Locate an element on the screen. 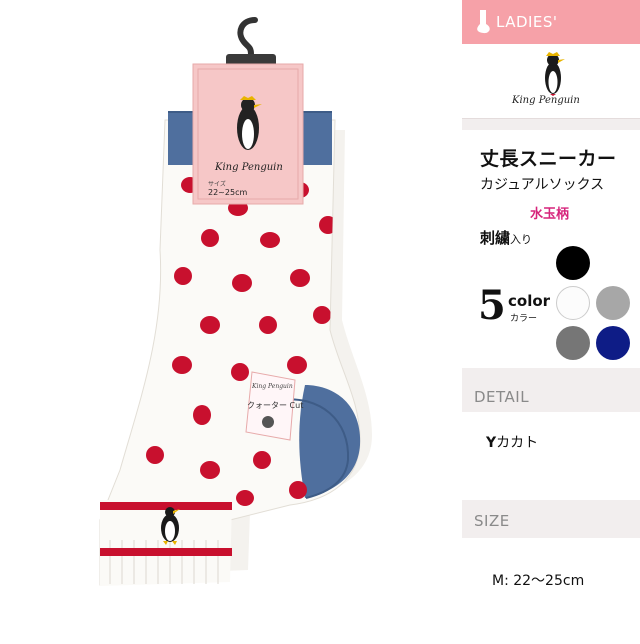 This screenshot has height=644, width=640. detail-title: DETAIL is located at coordinates (502, 397).